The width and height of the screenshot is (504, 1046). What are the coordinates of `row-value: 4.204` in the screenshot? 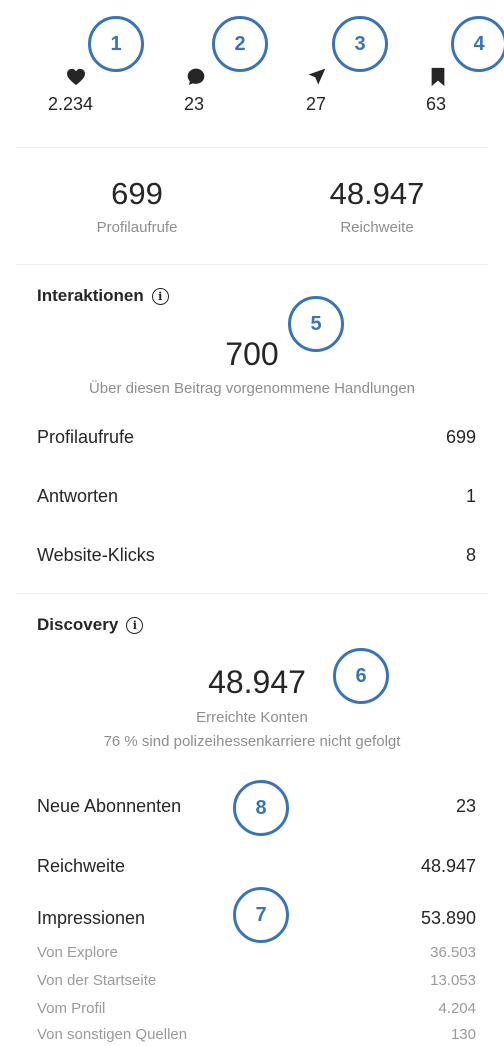 It's located at (457, 1008).